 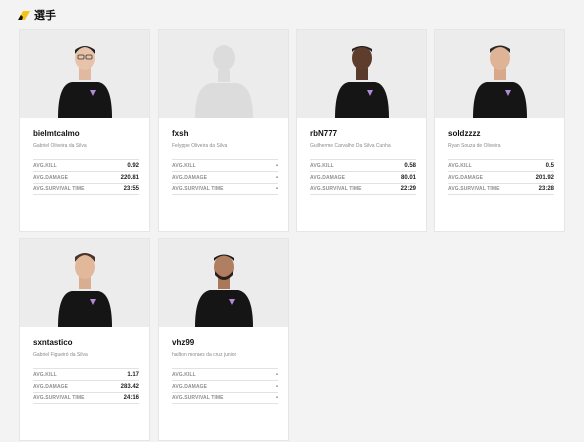 I want to click on section-header: 選手, so click(x=37, y=15).